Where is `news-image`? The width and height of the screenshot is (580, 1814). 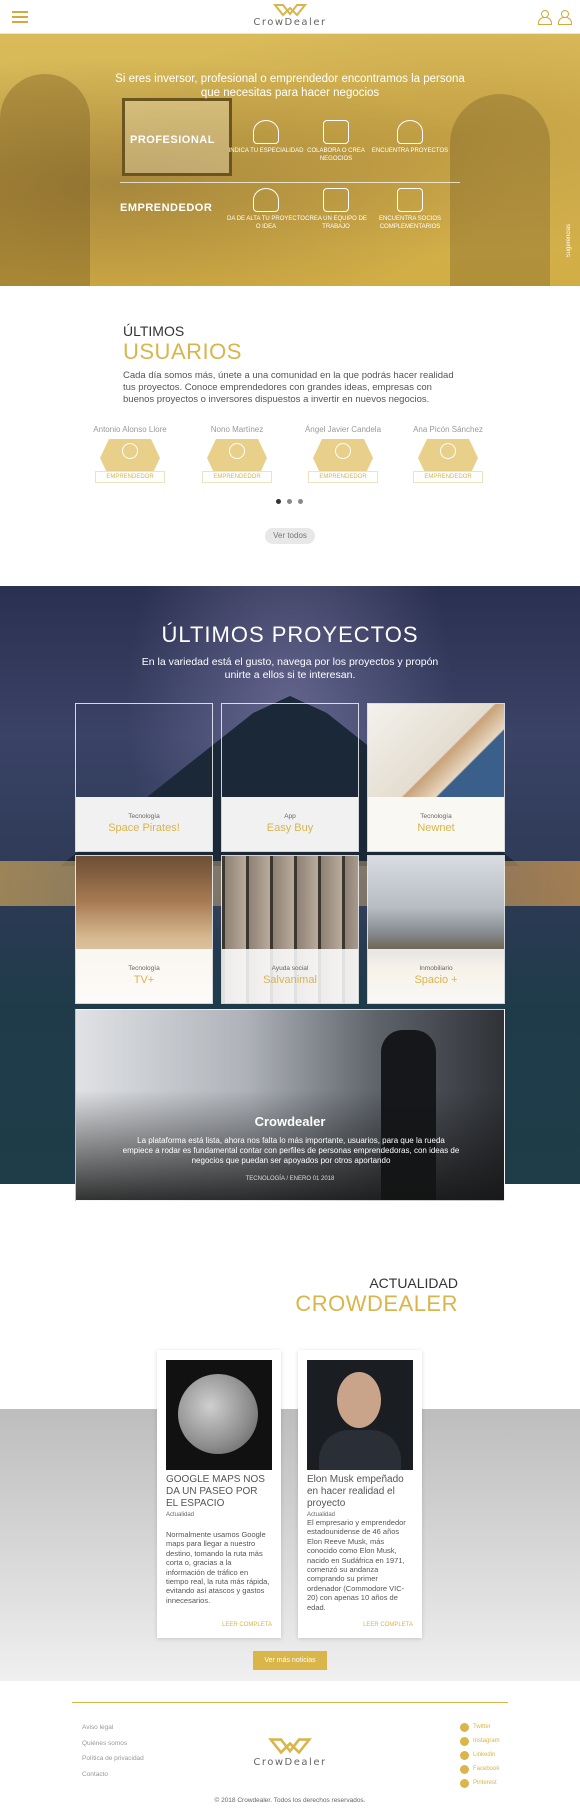 news-image is located at coordinates (360, 1415).